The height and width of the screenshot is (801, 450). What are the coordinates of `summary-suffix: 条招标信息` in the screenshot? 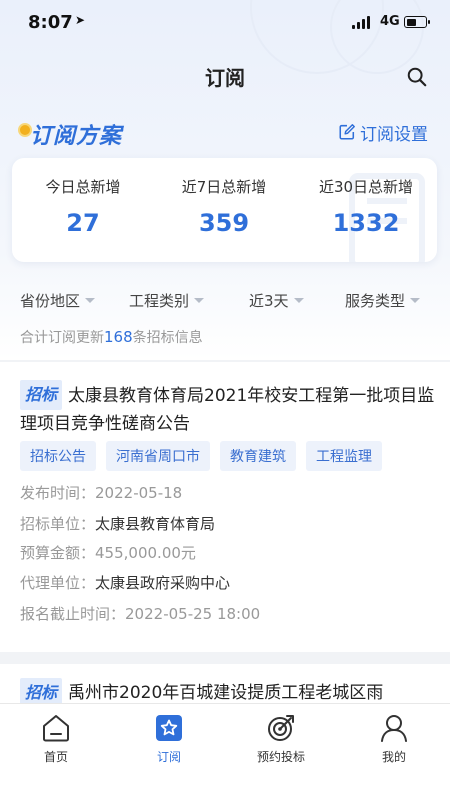 It's located at (167, 338).